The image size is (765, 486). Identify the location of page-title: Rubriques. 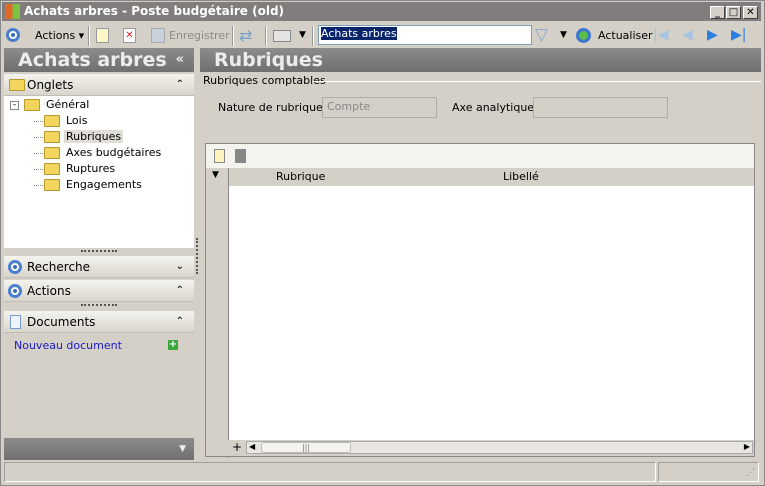
(268, 60).